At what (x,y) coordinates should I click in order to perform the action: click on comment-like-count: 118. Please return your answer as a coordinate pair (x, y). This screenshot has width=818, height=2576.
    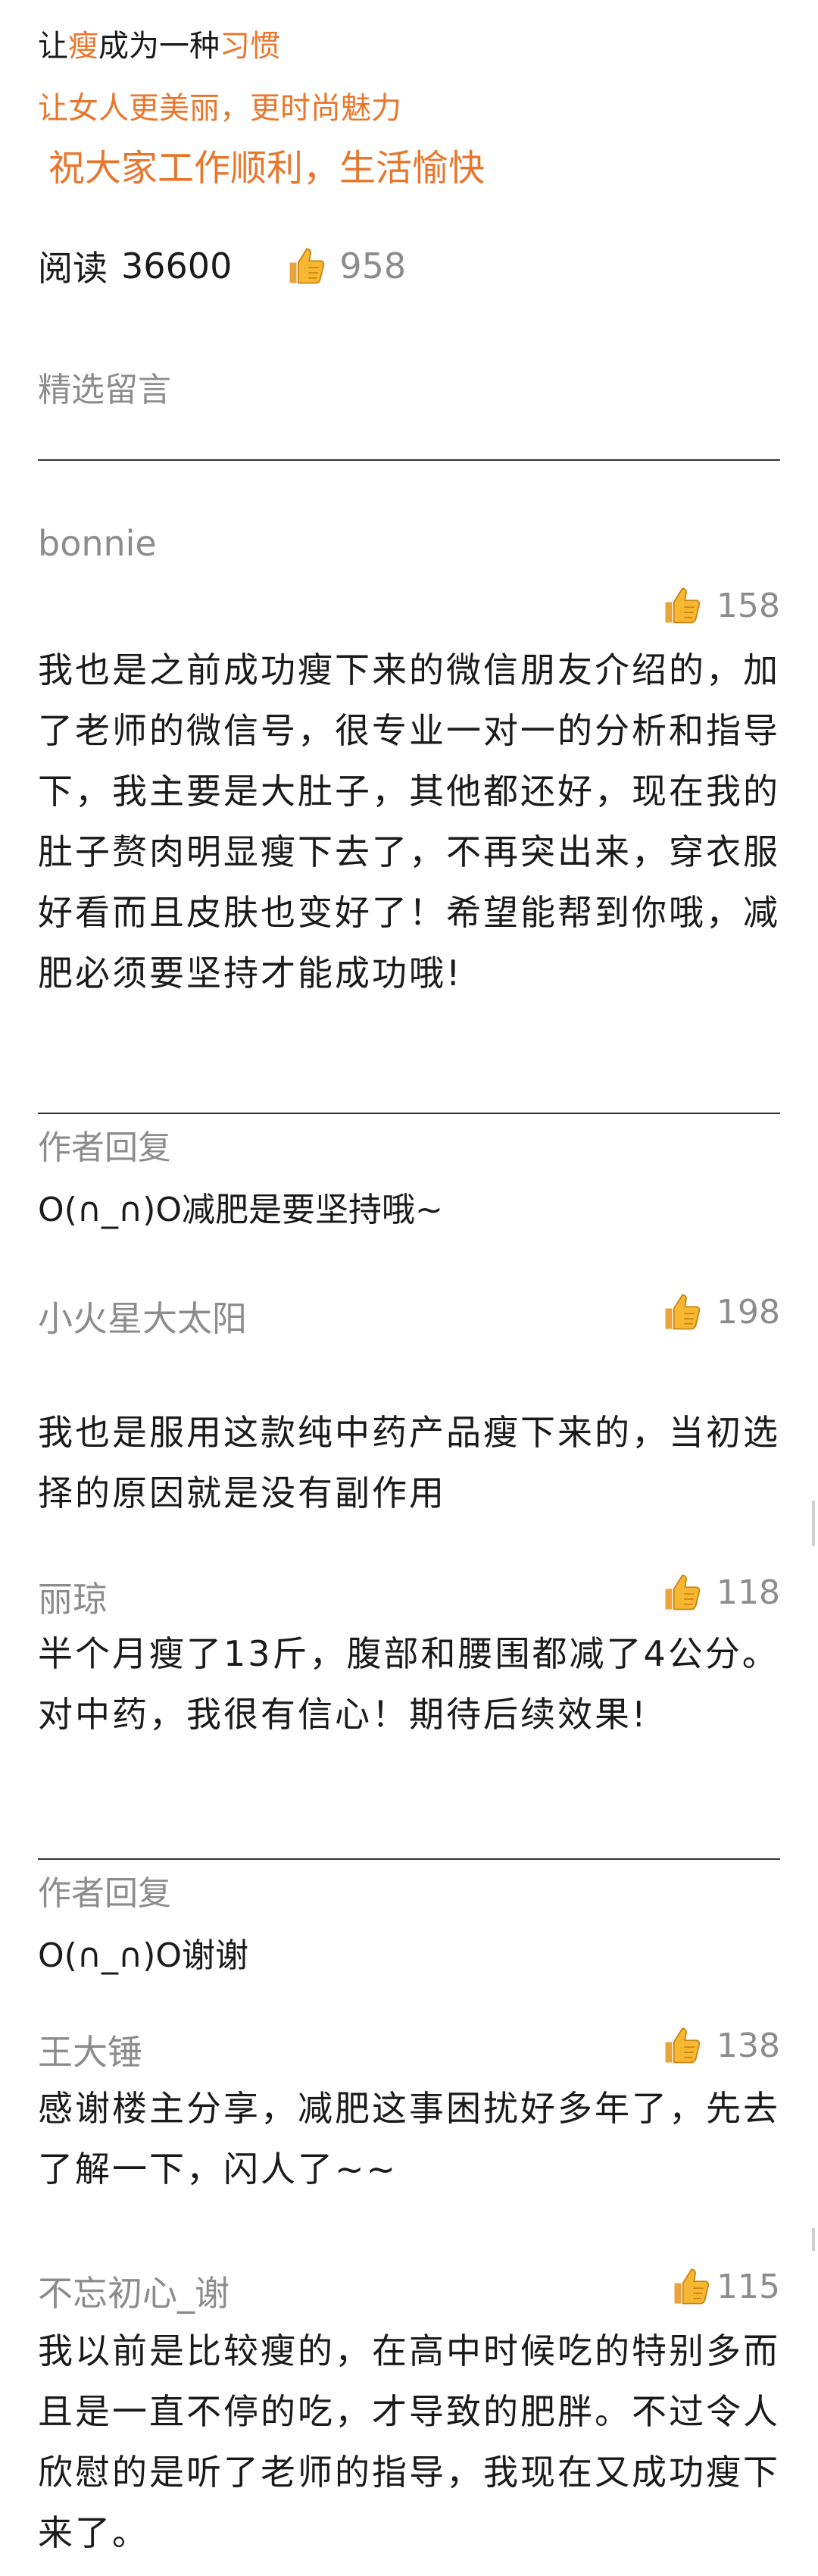
    Looking at the image, I should click on (748, 1592).